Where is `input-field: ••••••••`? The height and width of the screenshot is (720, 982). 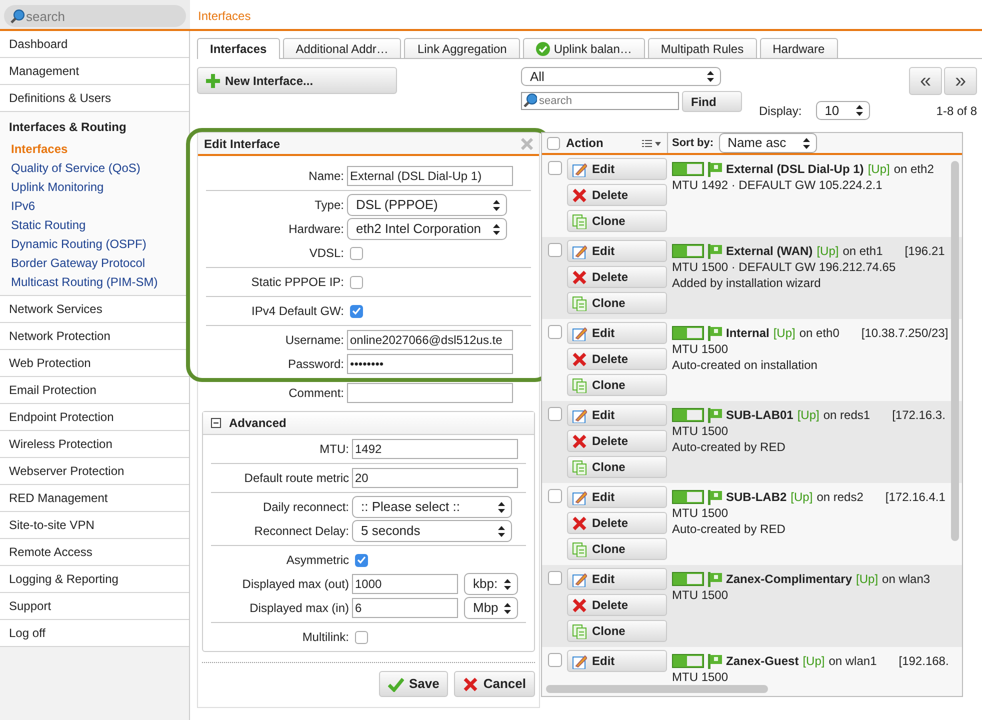
input-field: •••••••• is located at coordinates (430, 364).